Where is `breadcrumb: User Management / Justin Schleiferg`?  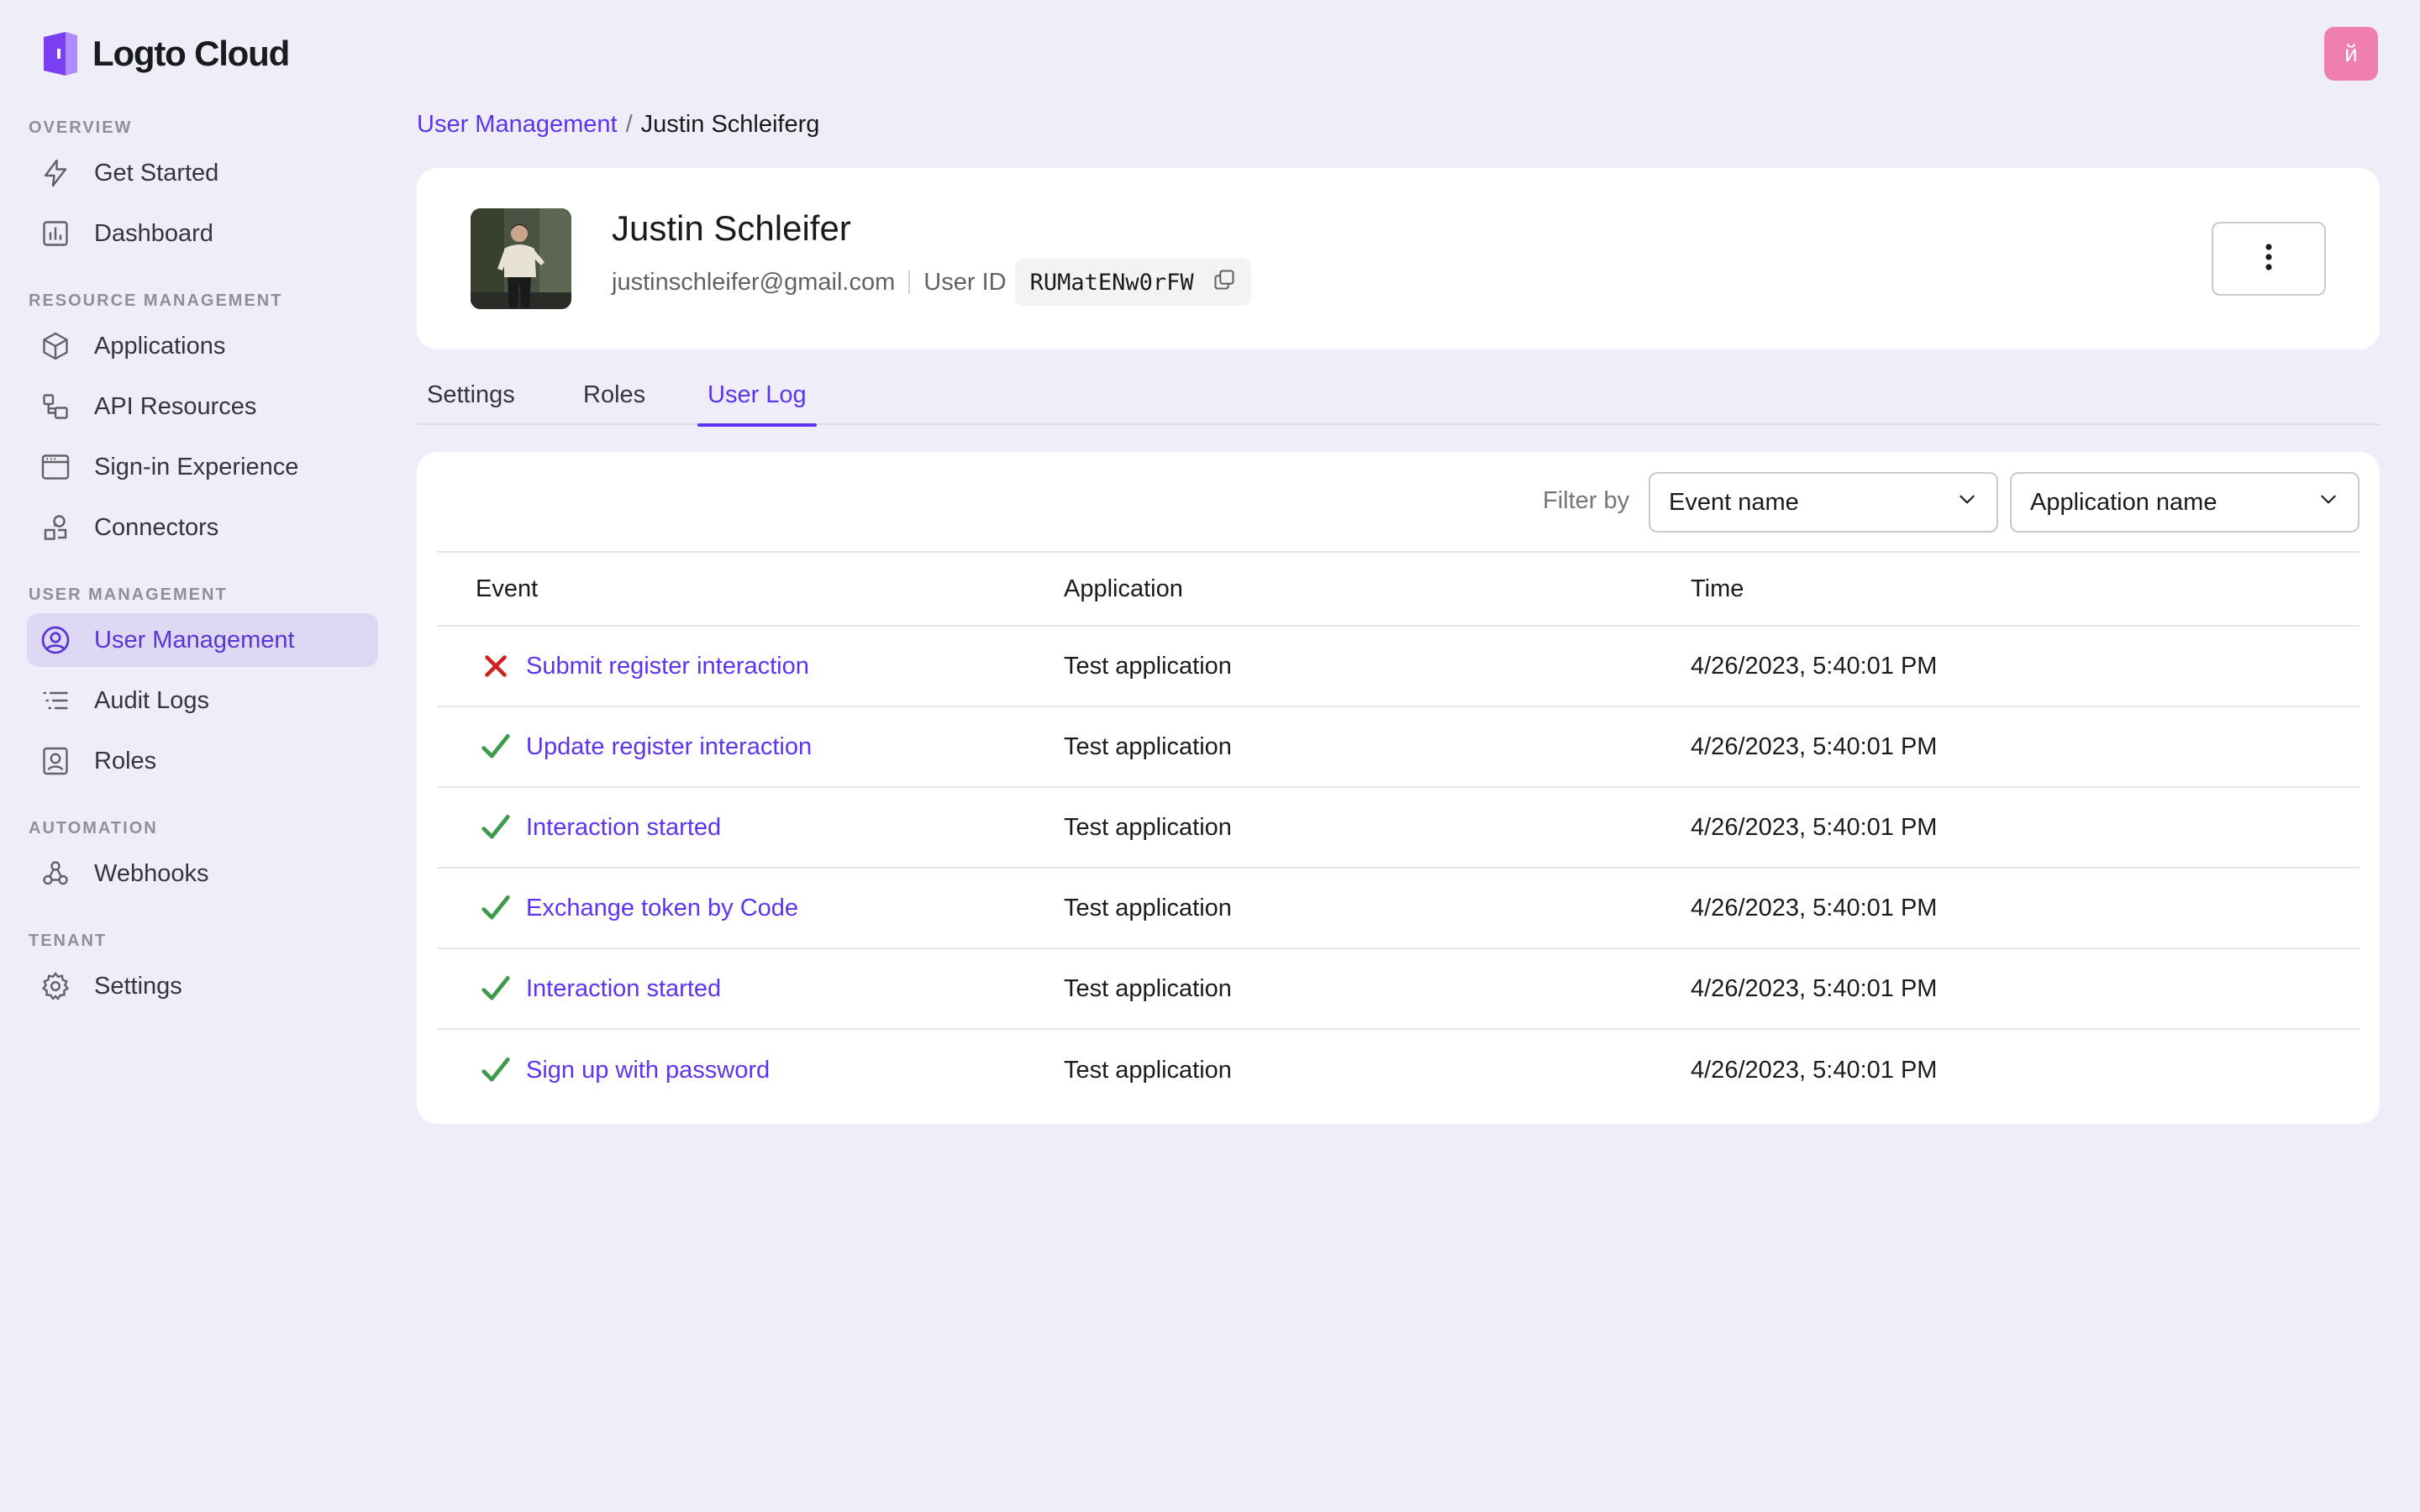 breadcrumb: User Management / Justin Schleiferg is located at coordinates (618, 124).